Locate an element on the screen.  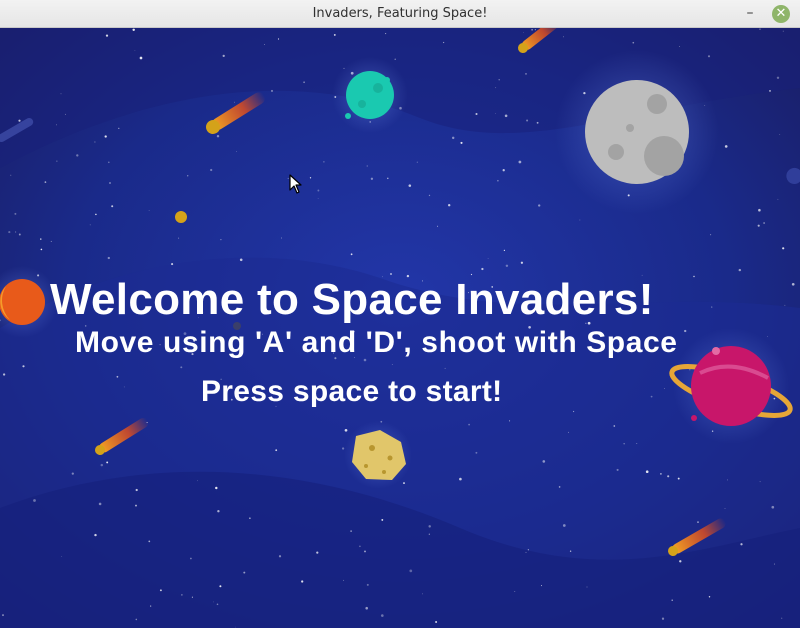
start-prompt-text: Press space to start! is located at coordinates (352, 391).